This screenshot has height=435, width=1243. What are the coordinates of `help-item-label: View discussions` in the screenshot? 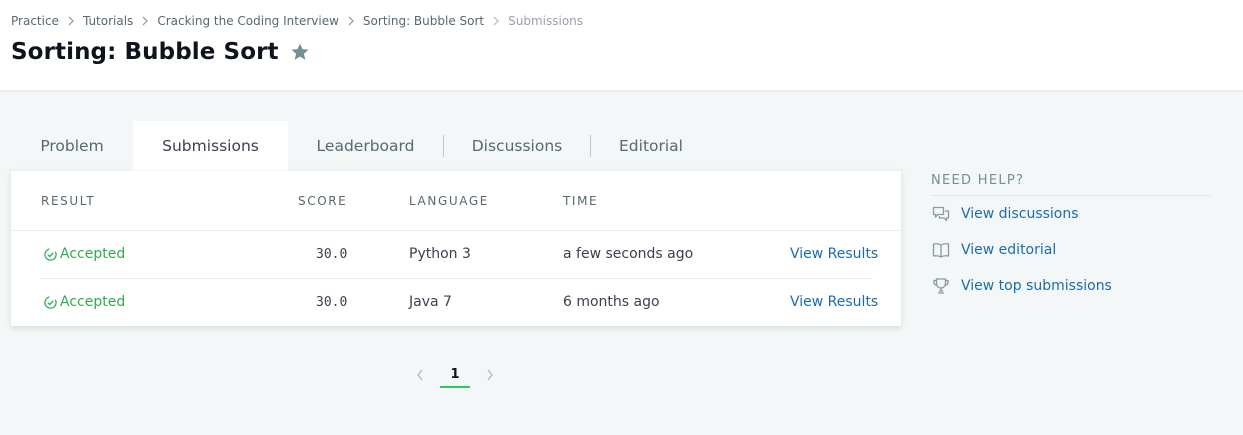 It's located at (1020, 214).